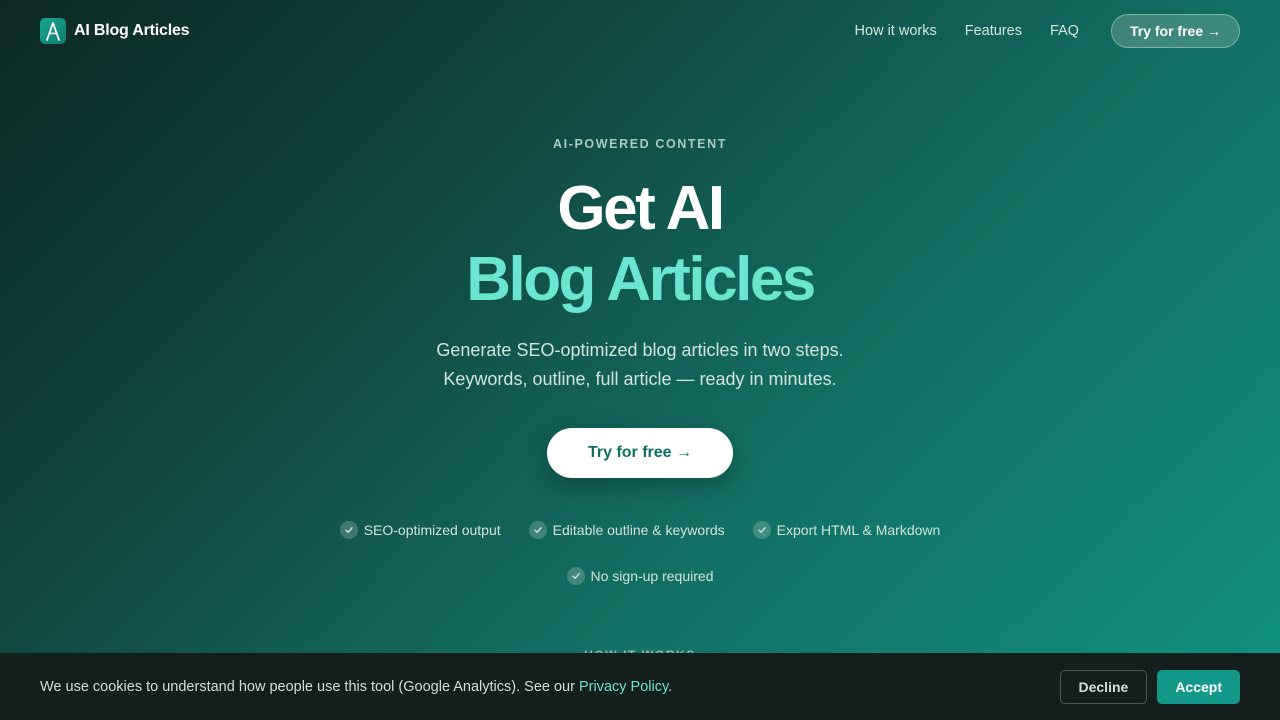 The image size is (1280, 720). I want to click on nav-faq: FAQ, so click(1064, 31).